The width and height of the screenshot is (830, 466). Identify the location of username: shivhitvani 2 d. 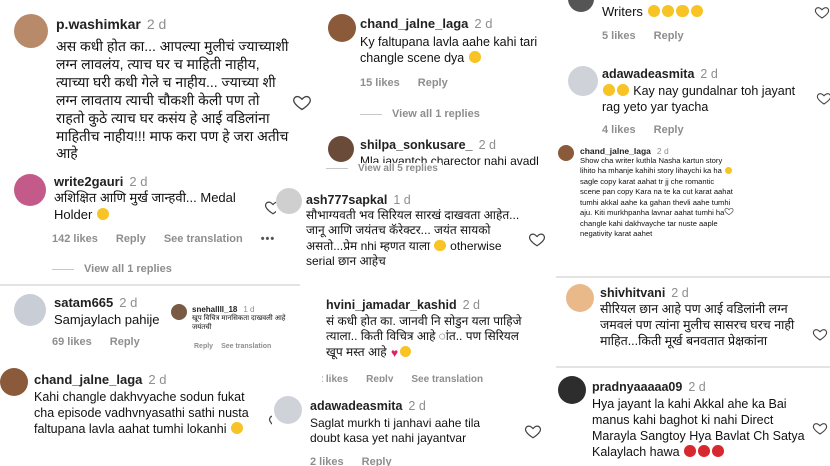
(644, 293).